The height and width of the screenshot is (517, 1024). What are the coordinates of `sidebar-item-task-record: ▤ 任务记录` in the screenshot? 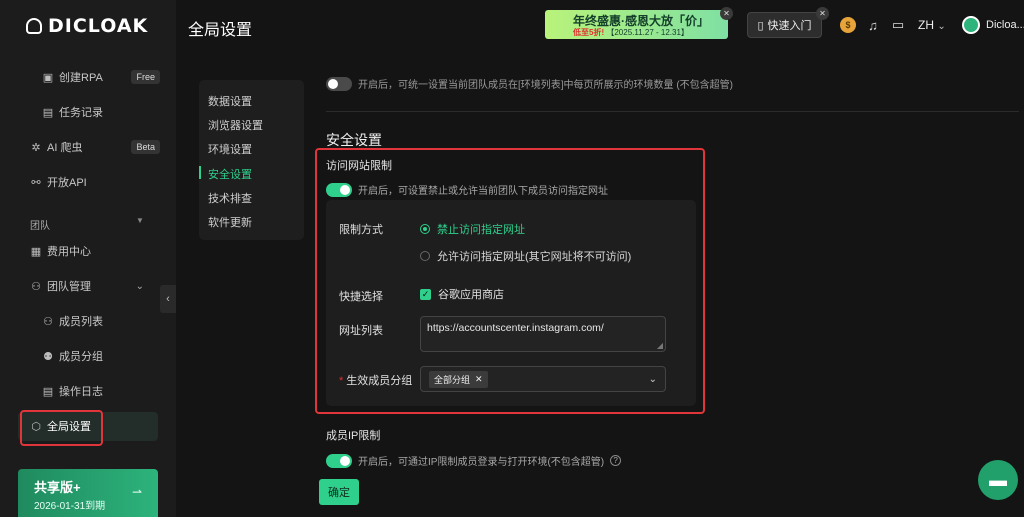 It's located at (80, 112).